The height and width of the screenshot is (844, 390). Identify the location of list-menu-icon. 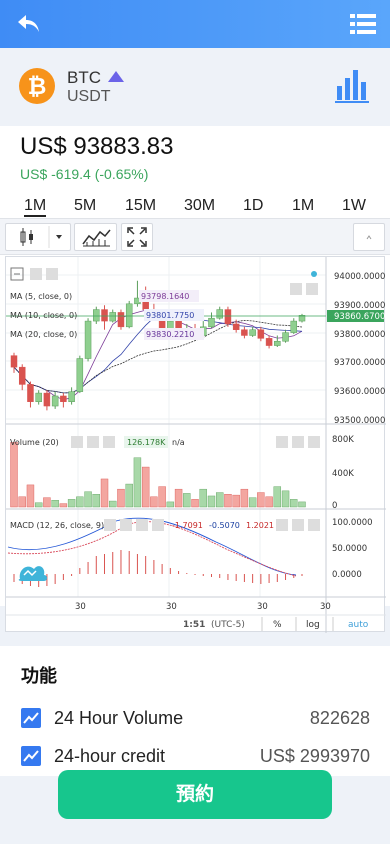
(363, 24).